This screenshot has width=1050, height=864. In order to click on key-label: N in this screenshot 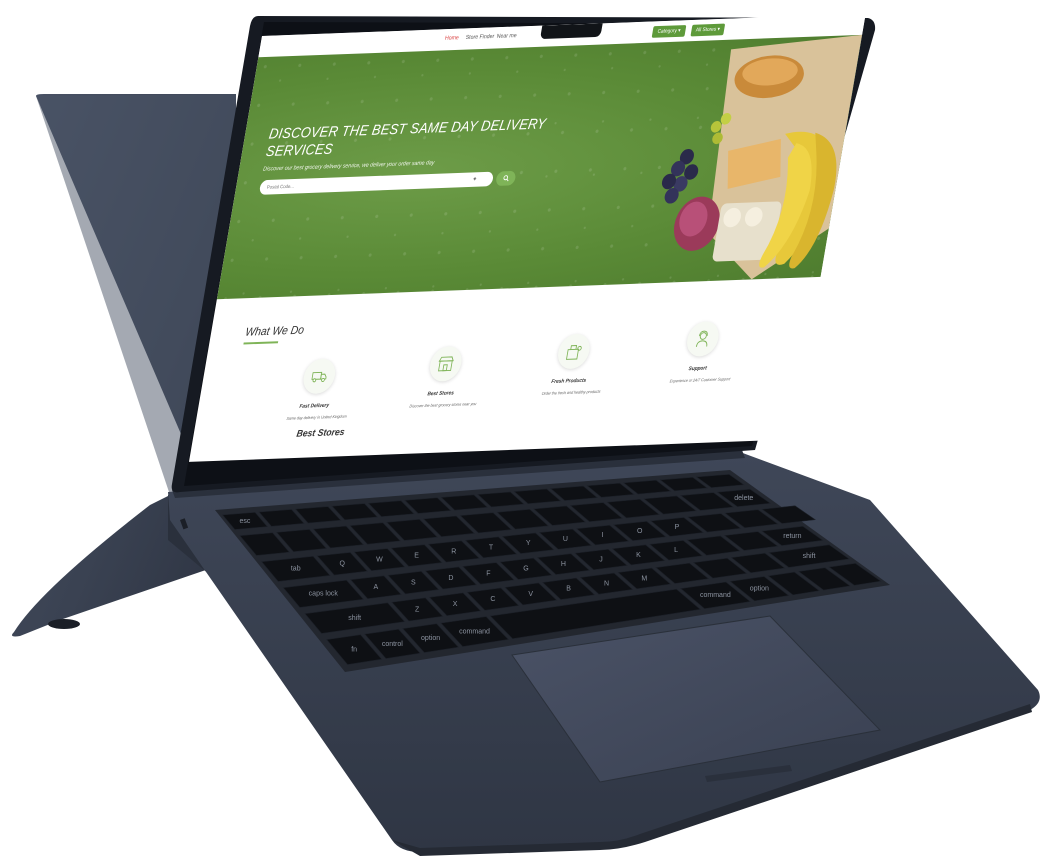, I will do `click(606, 584)`.